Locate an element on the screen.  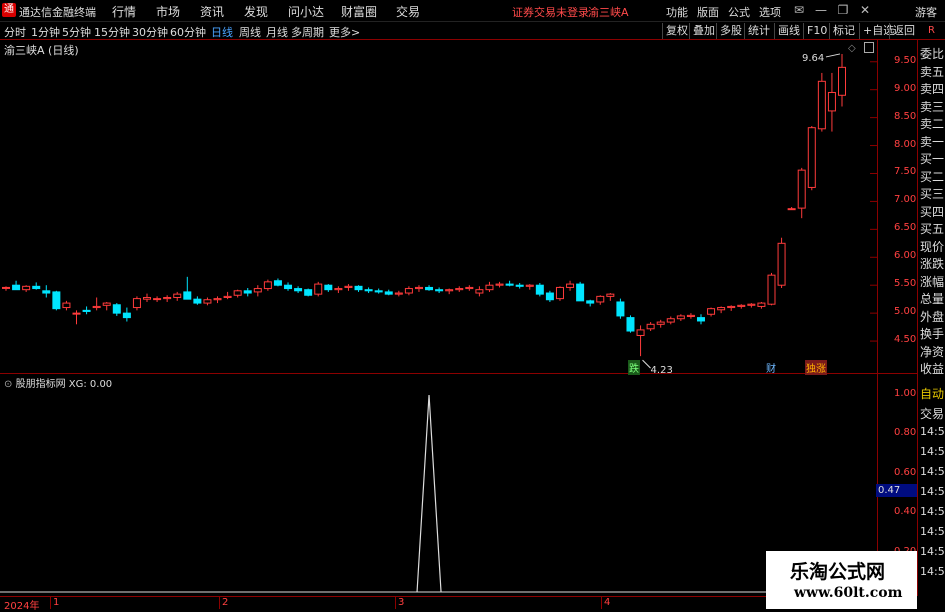
menu-right-item-2: 公式 is located at coordinates (739, 12).